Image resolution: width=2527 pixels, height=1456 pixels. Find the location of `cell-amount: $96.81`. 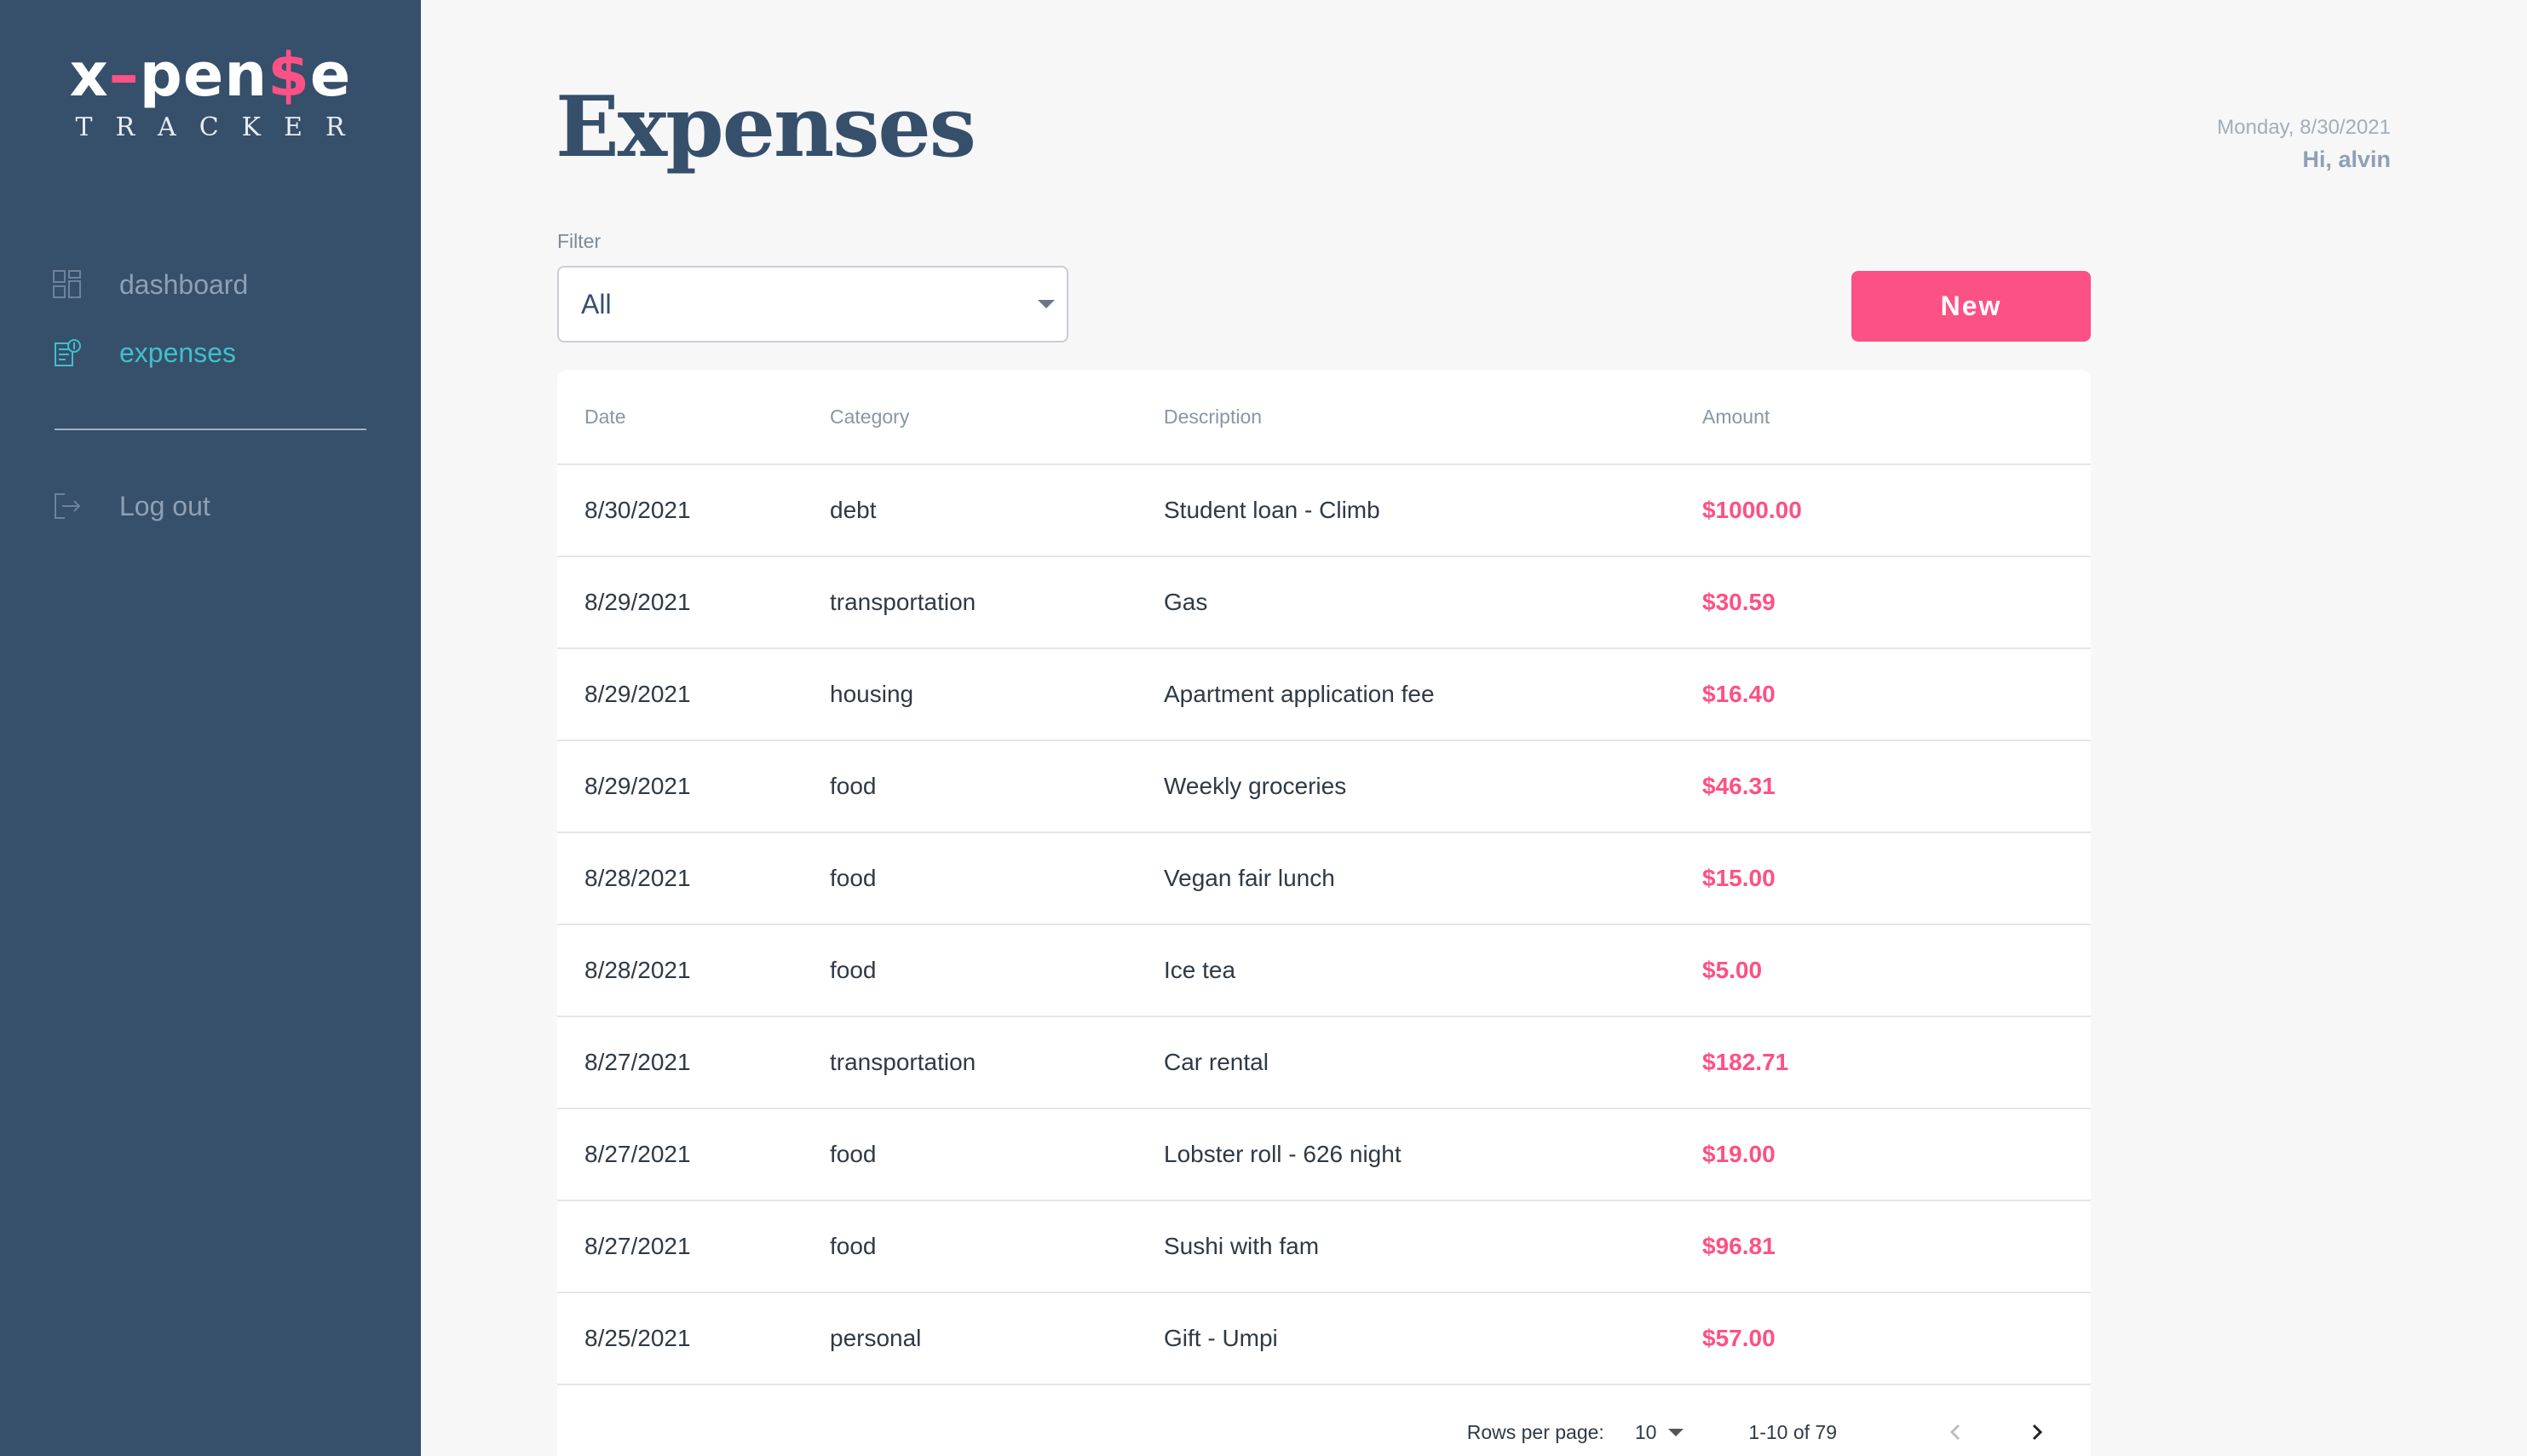

cell-amount: $96.81 is located at coordinates (1739, 1246).